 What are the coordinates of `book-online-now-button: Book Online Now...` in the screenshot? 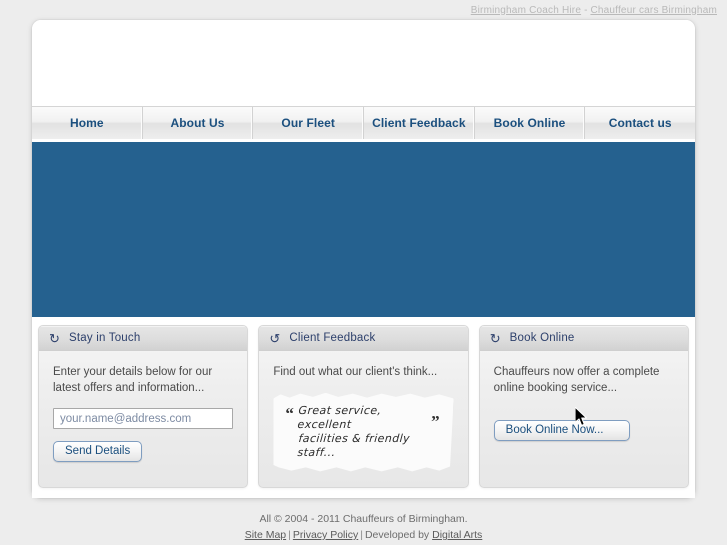 It's located at (562, 430).